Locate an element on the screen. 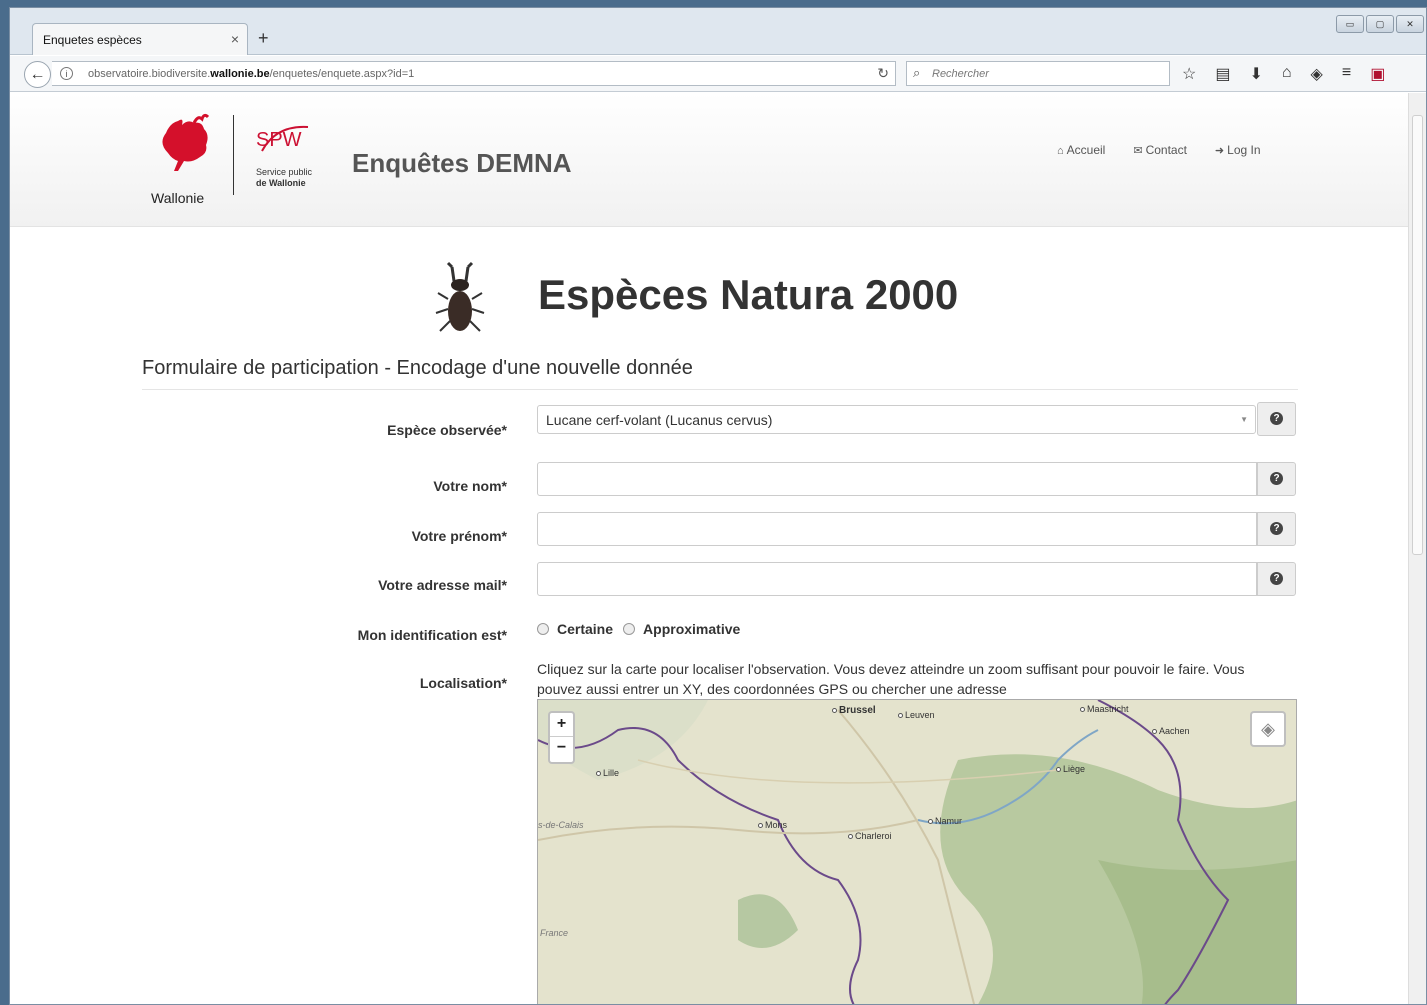  scrollbar-thumb is located at coordinates (1417, 335).